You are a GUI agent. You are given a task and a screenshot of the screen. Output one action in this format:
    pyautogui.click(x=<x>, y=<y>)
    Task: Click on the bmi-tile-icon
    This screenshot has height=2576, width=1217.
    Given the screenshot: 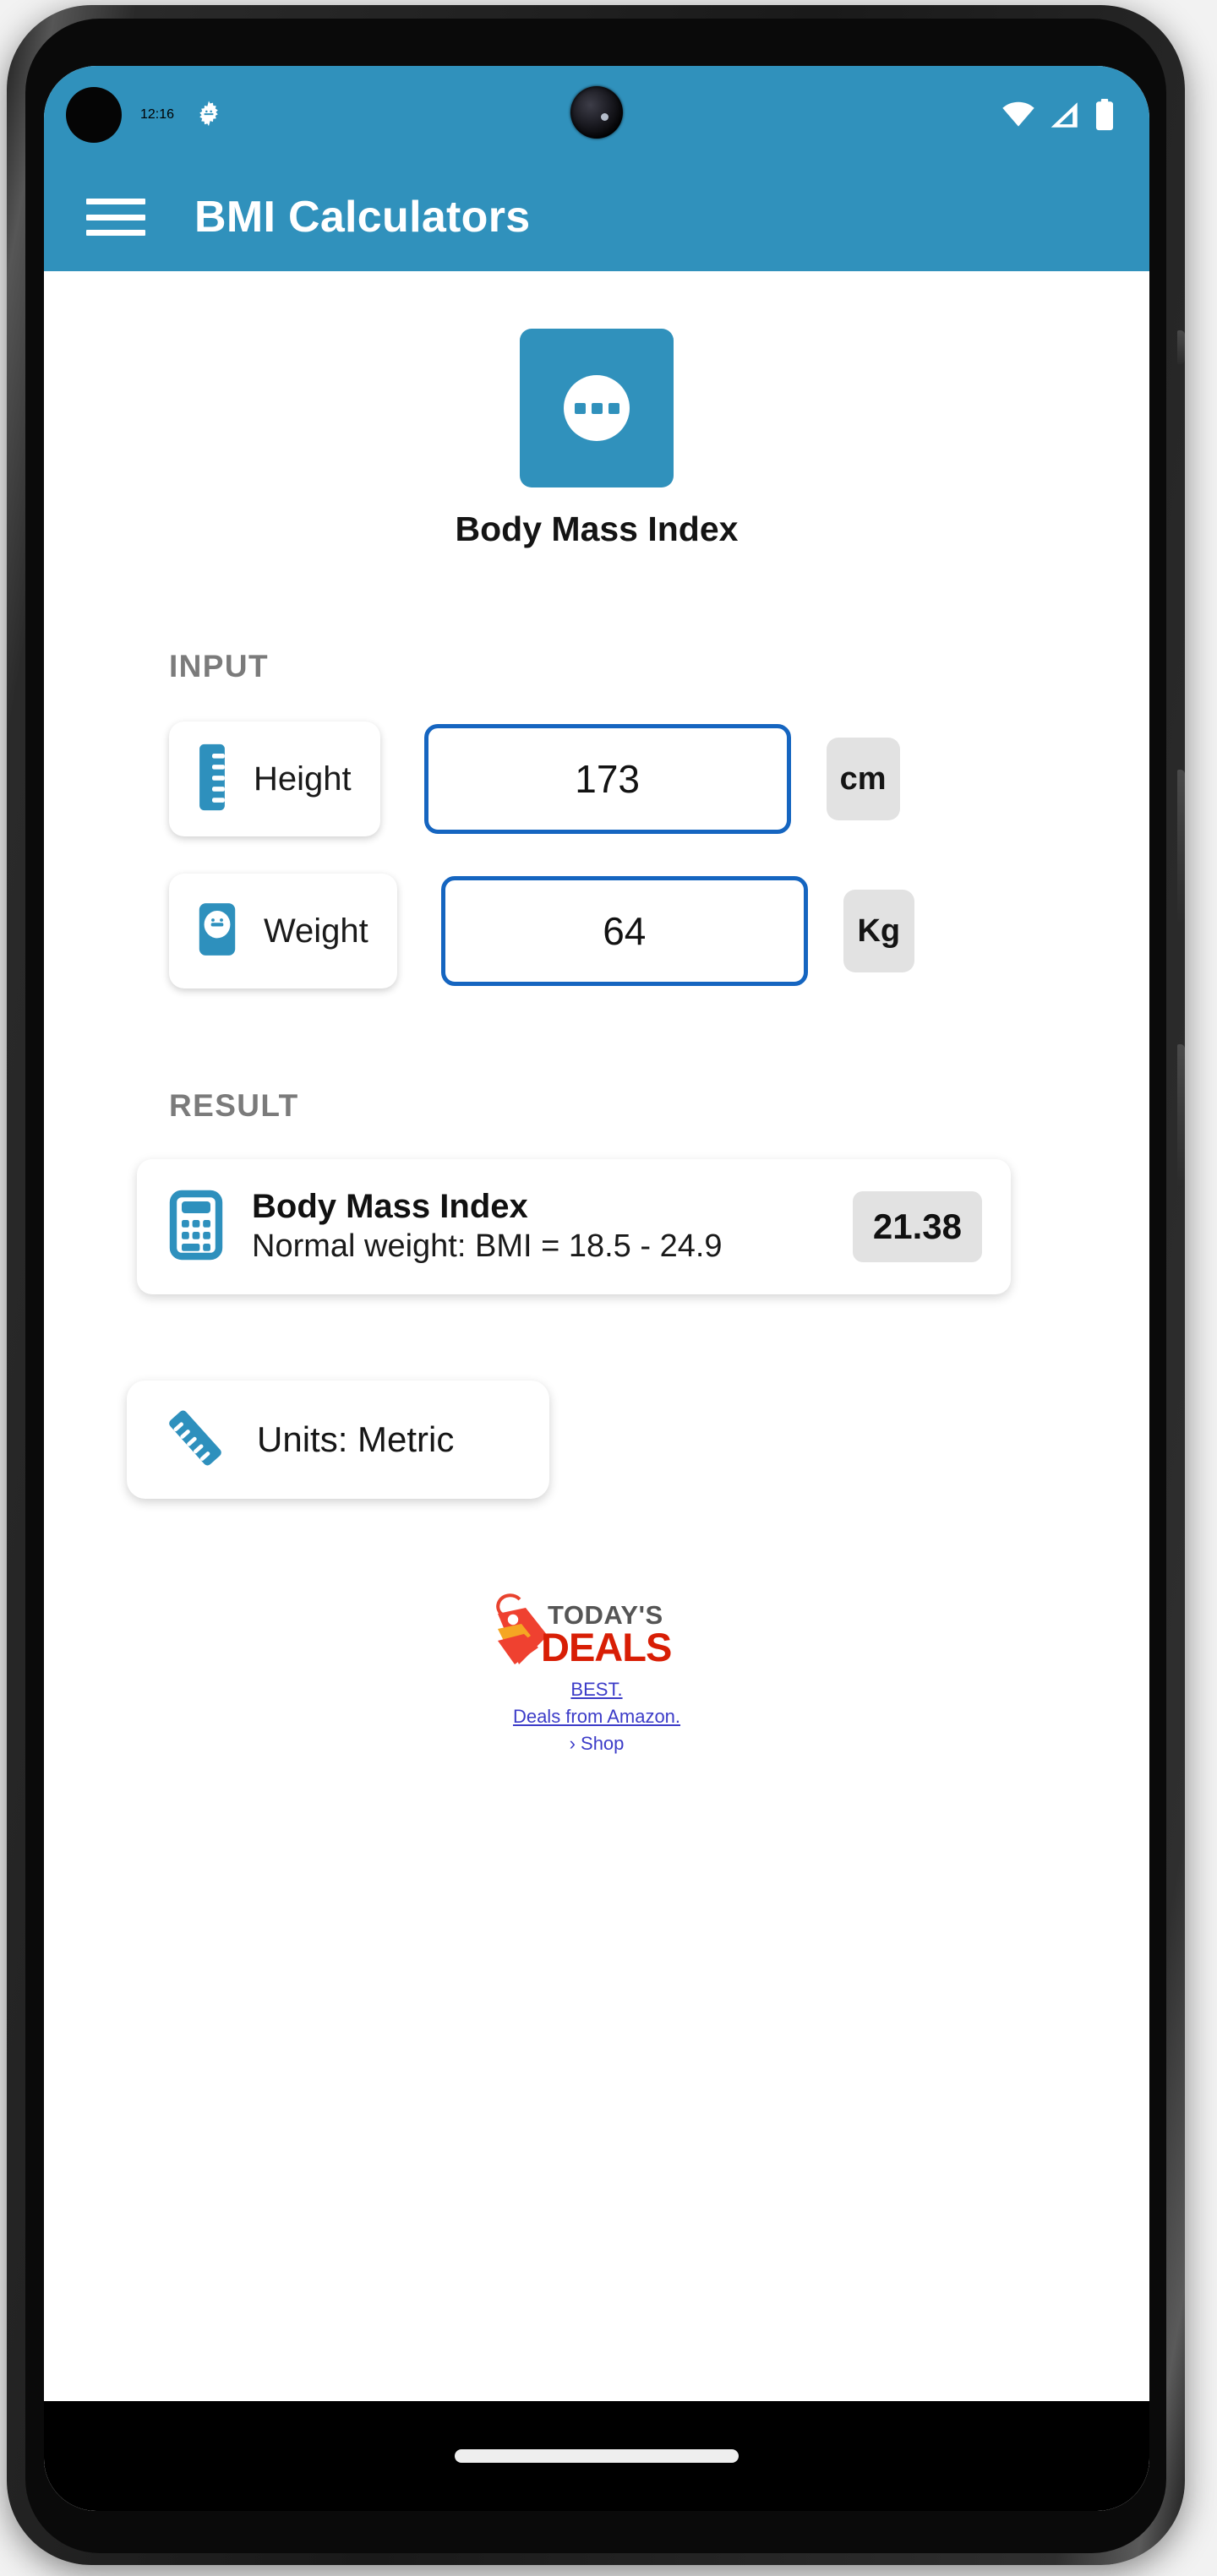 What is the action you would take?
    pyautogui.click(x=597, y=408)
    